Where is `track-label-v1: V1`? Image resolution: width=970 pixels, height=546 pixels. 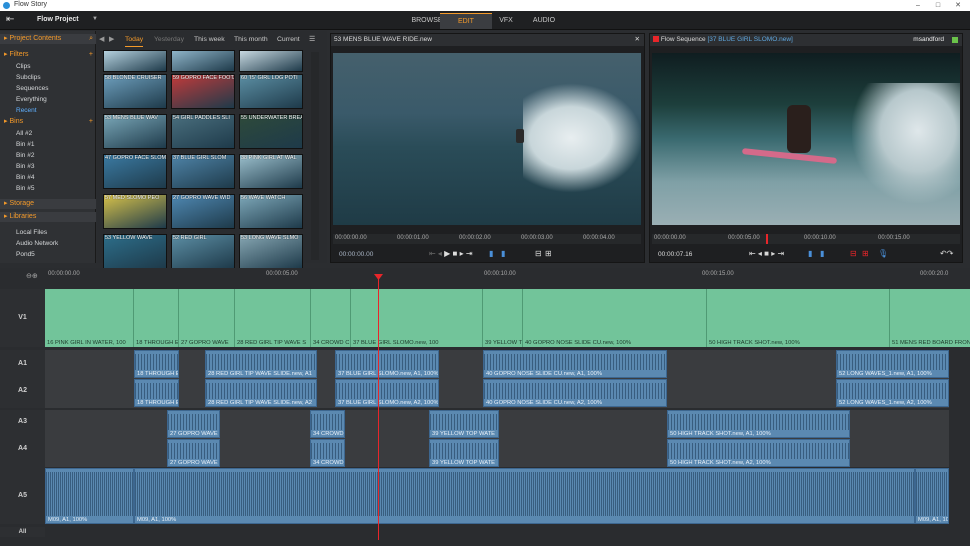
track-label-v1: V1 is located at coordinates (22, 318).